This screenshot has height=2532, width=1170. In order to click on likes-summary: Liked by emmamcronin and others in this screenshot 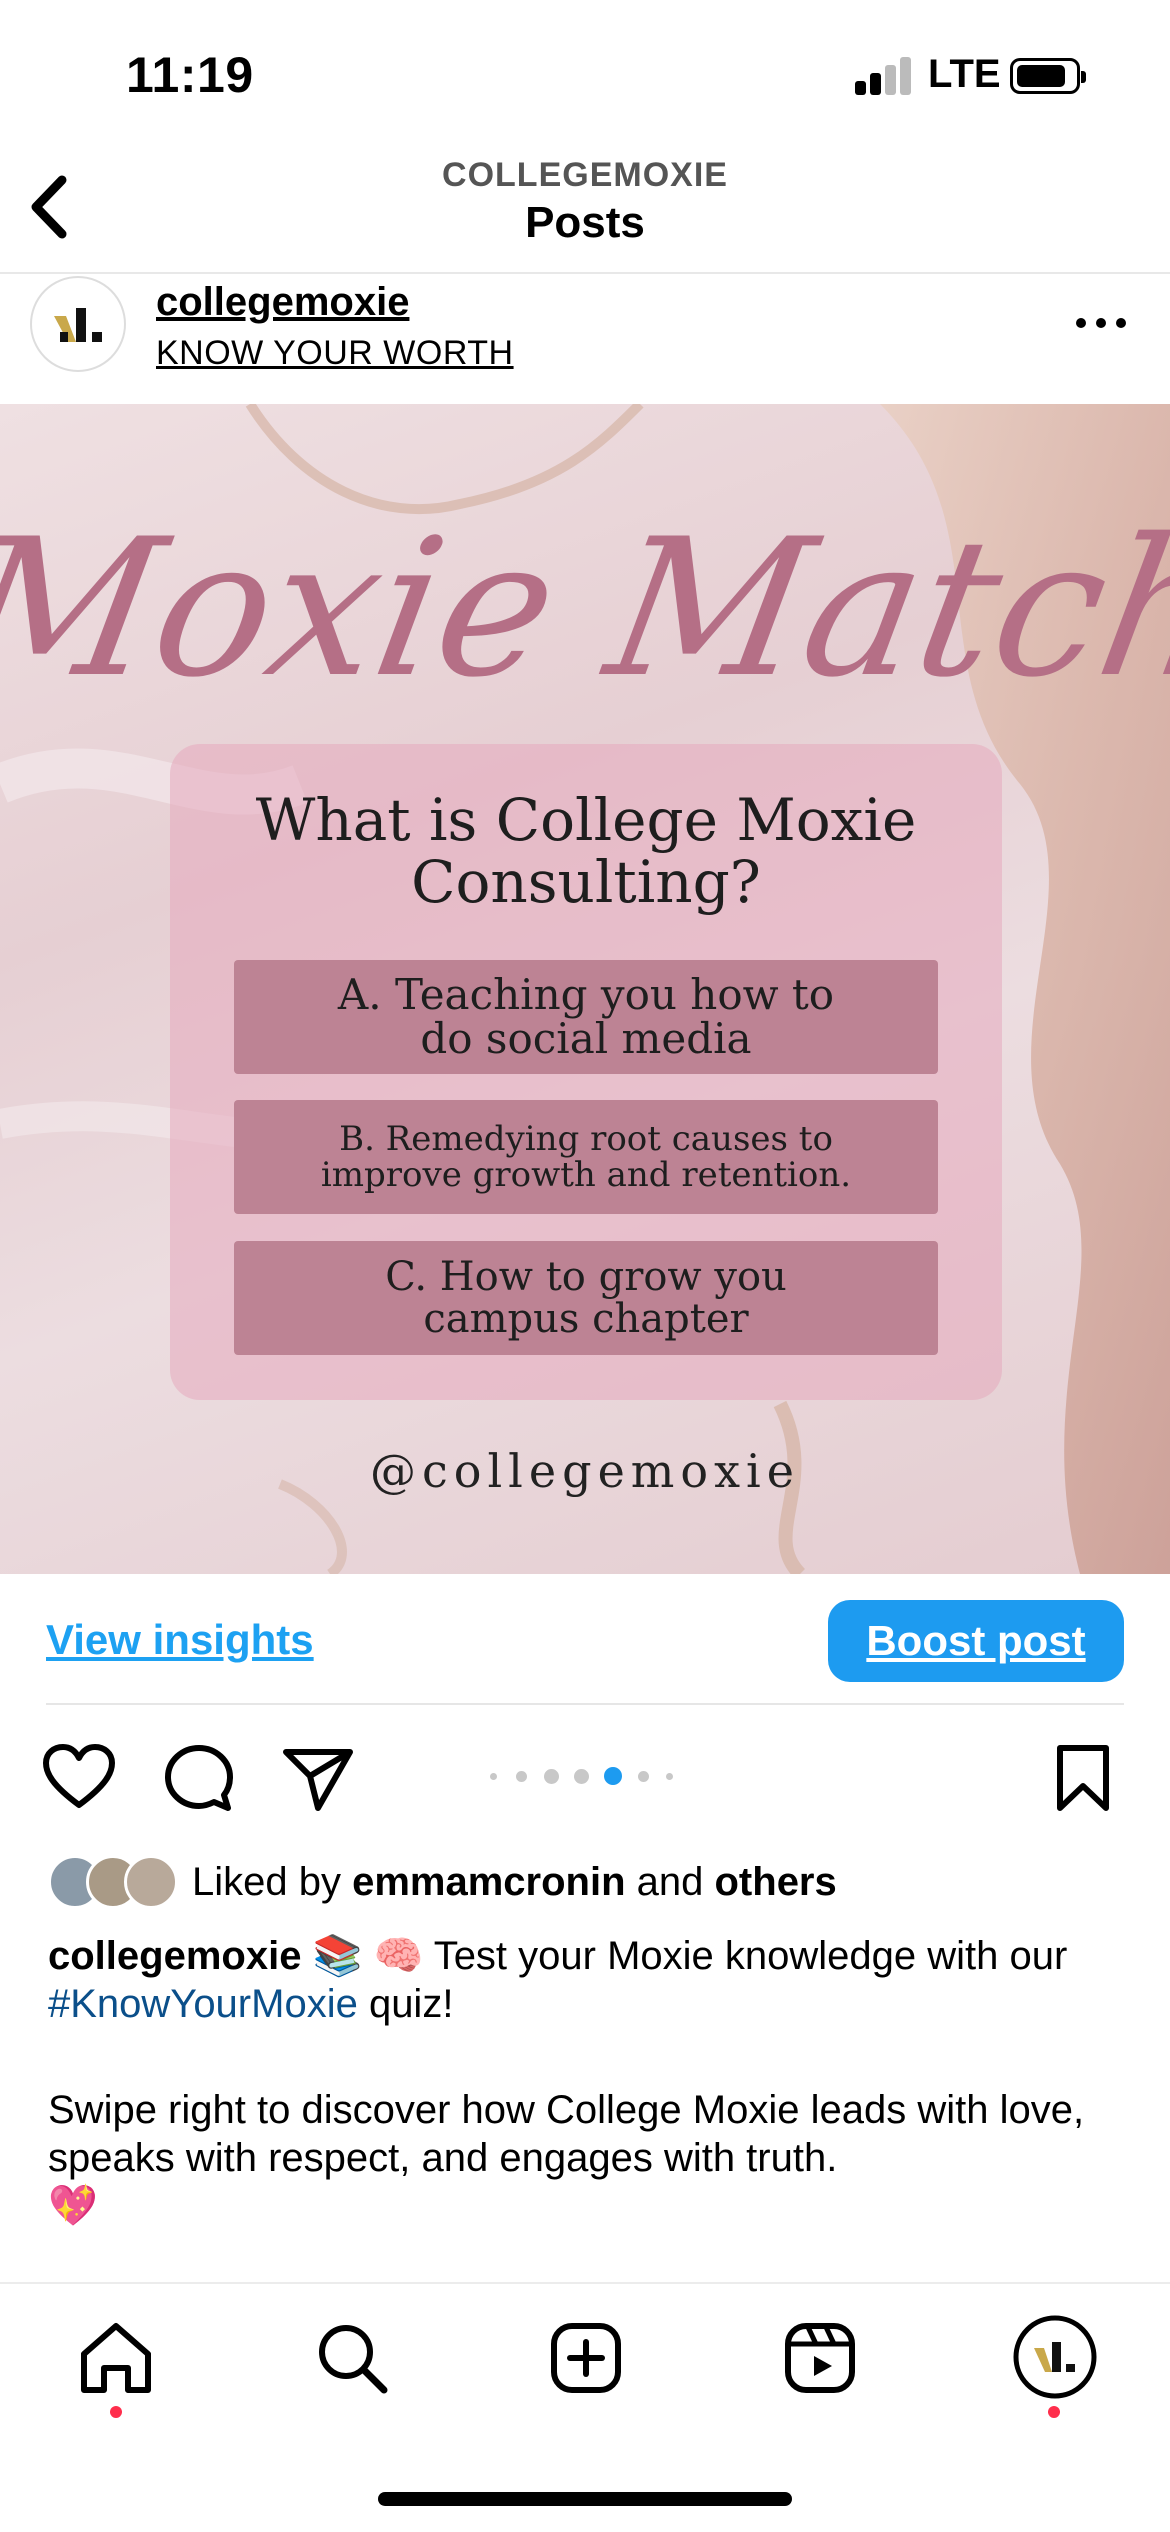, I will do `click(514, 1882)`.